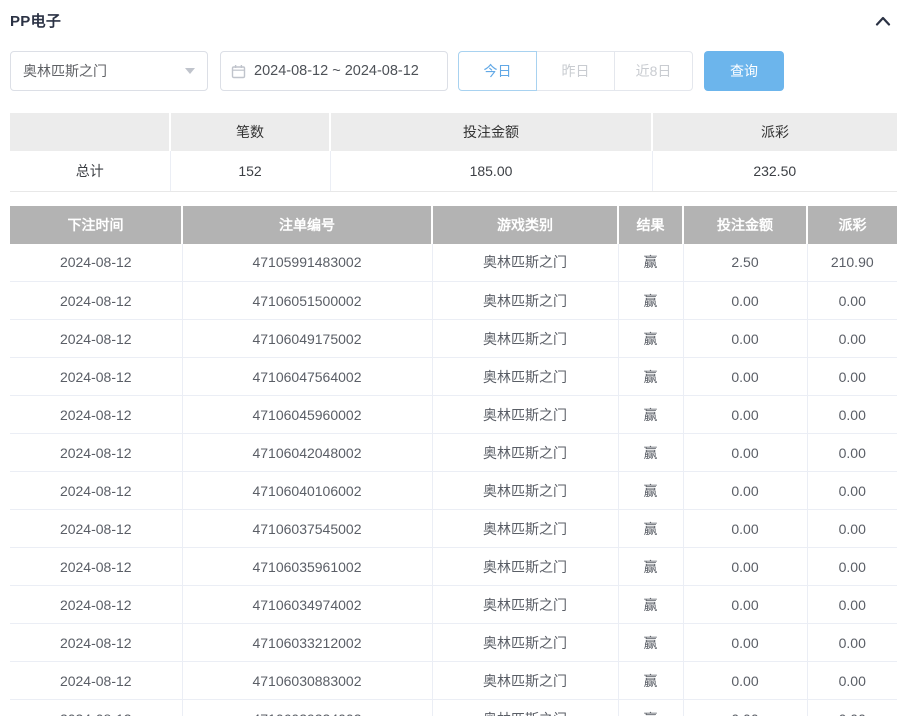 This screenshot has height=716, width=907. What do you see at coordinates (190, 71) in the screenshot?
I see `chevron-down-icon` at bounding box center [190, 71].